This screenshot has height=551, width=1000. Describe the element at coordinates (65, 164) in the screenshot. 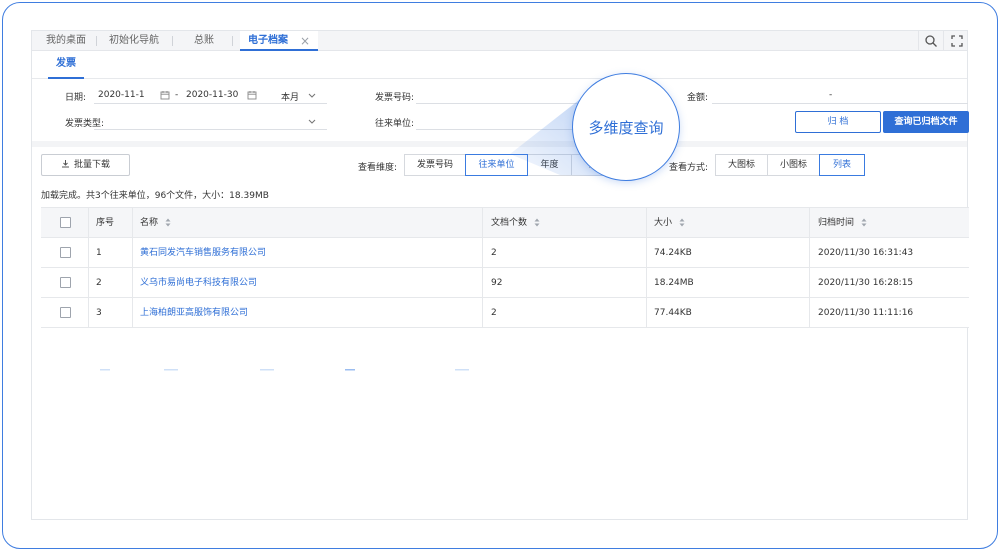

I see `download-icon` at that location.